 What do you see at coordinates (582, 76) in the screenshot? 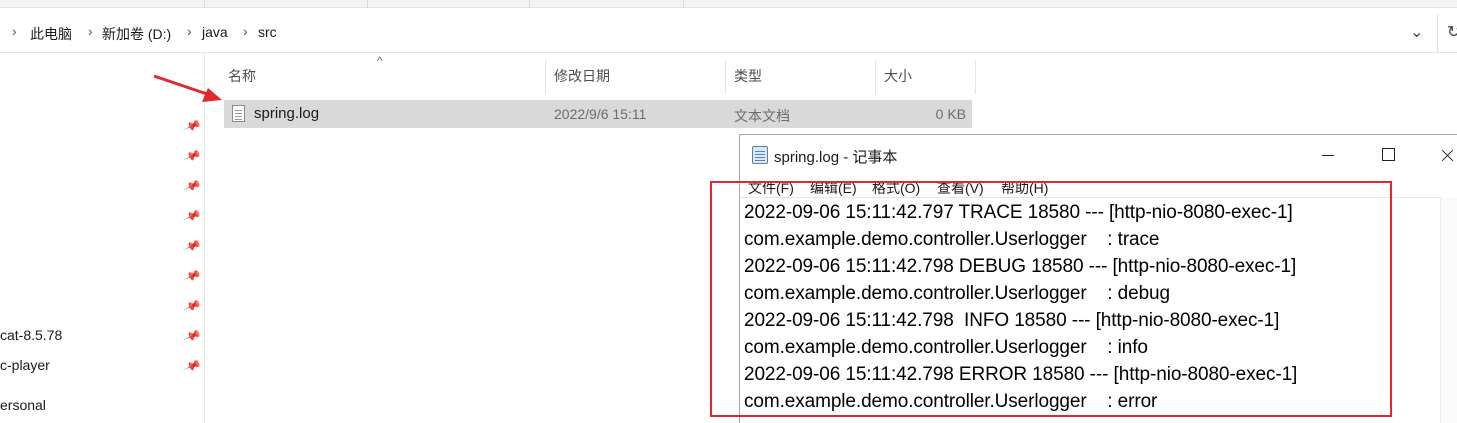
I see `column-header-modified: 修改日期` at bounding box center [582, 76].